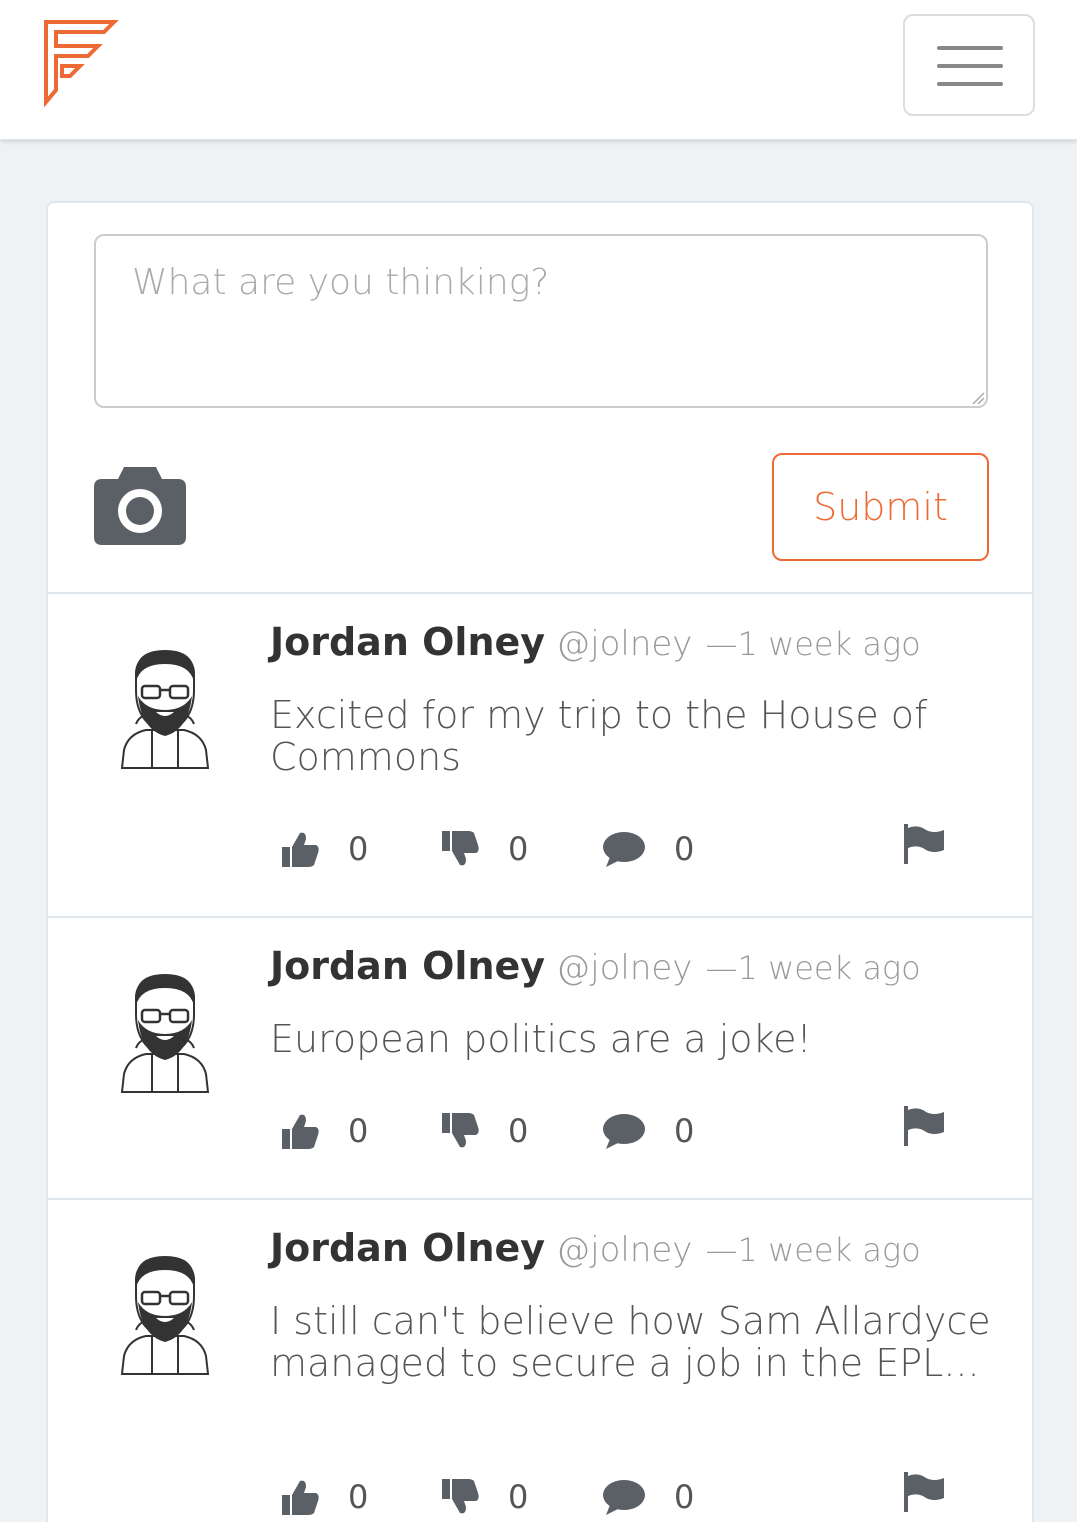  I want to click on resize-grip-icon, so click(978, 398).